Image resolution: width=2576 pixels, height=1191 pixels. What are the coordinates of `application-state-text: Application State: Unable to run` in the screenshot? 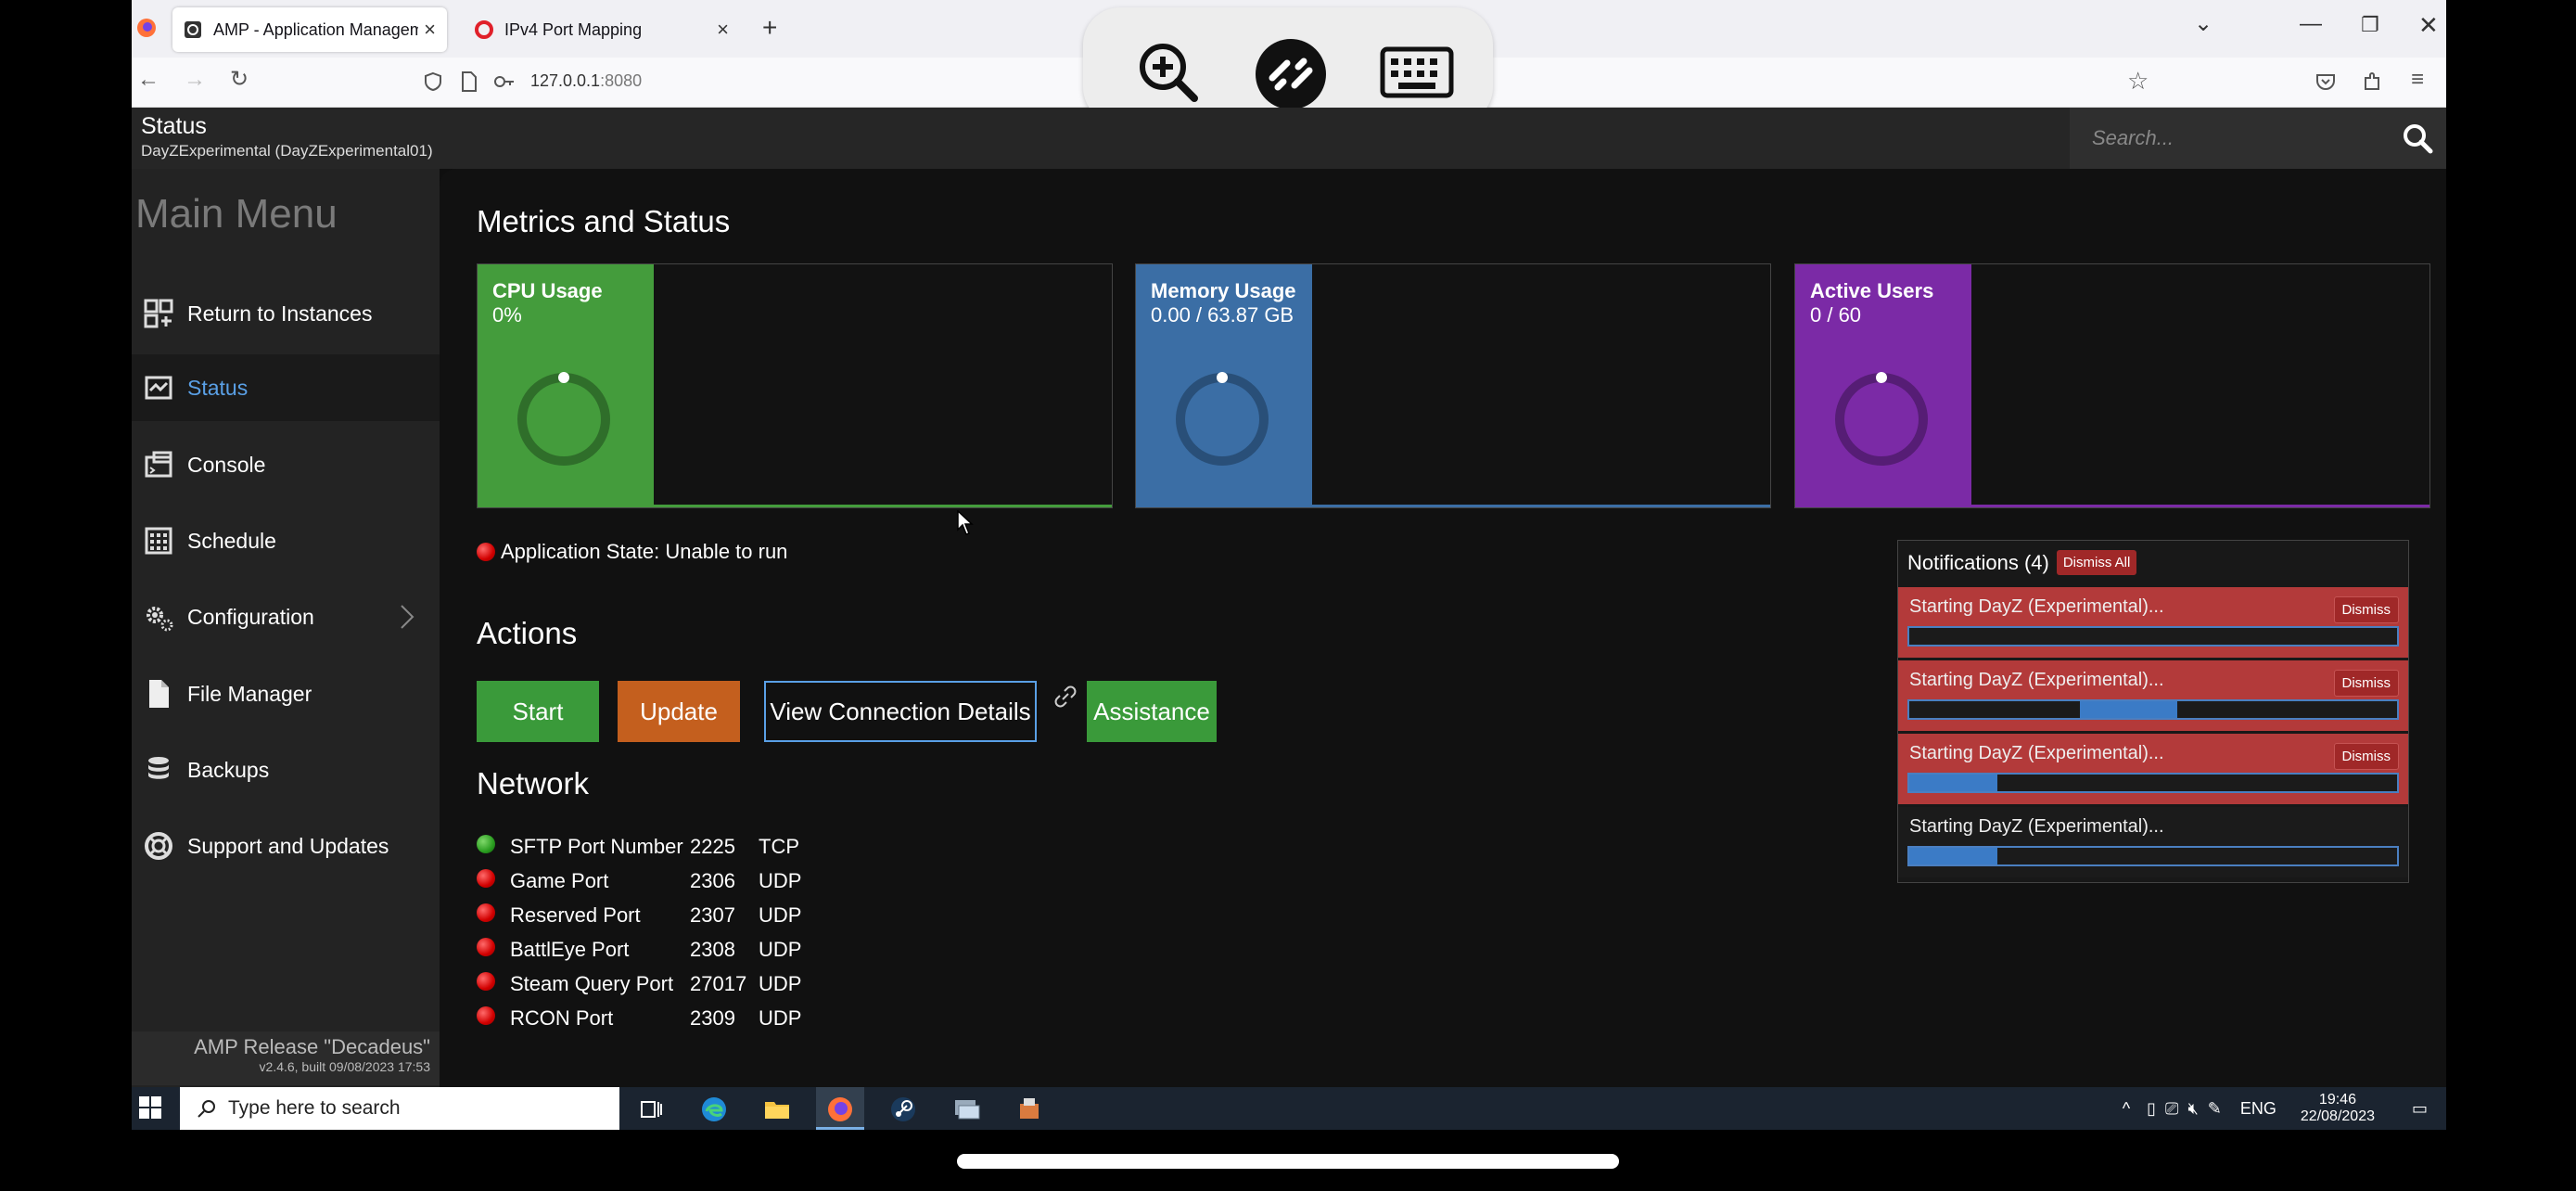 It's located at (645, 551).